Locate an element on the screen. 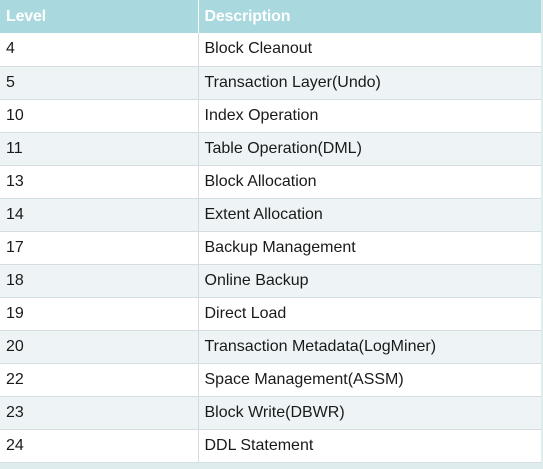  table-row: 5 Transaction Layer(Undo) is located at coordinates (270, 83).